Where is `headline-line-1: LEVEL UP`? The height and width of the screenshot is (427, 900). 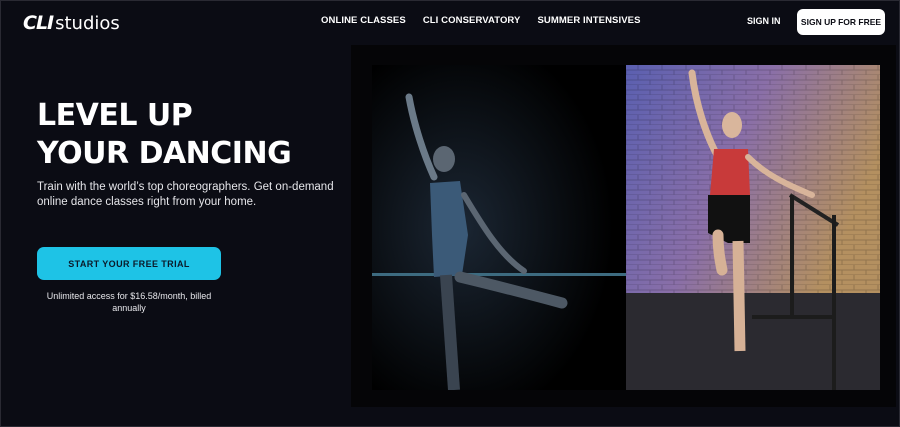 headline-line-1: LEVEL UP is located at coordinates (115, 115).